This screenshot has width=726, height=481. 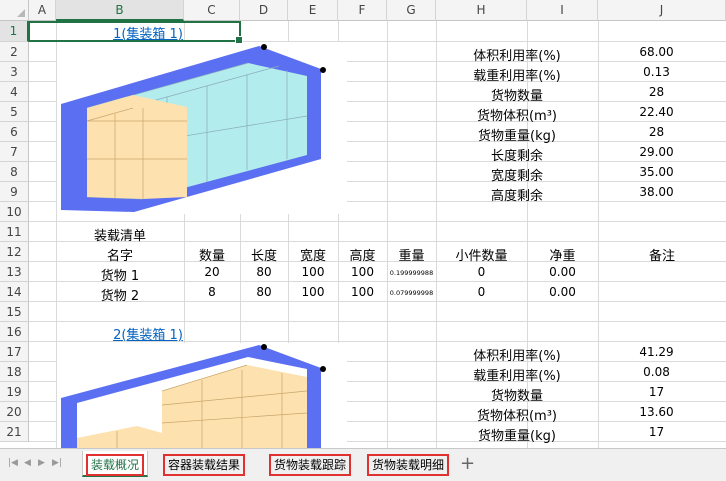 I want to click on column-header-c: C, so click(x=212, y=10).